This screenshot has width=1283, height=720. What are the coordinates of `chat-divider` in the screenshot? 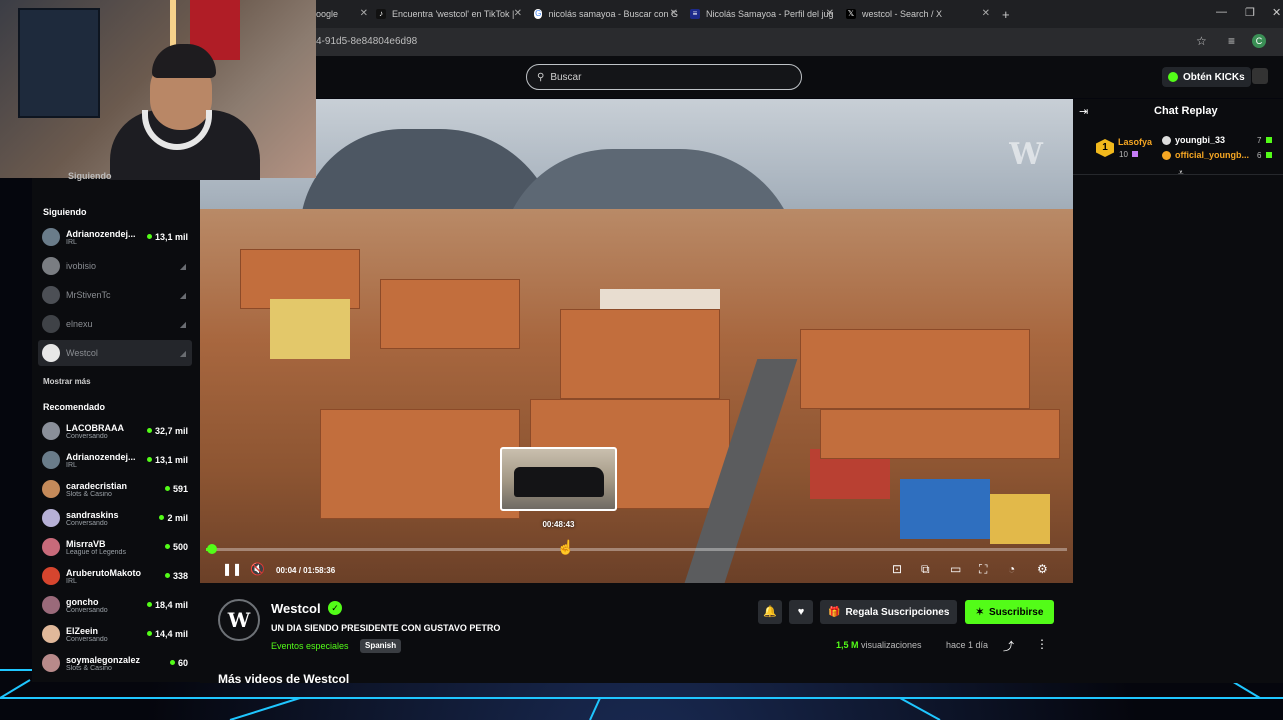 It's located at (1178, 174).